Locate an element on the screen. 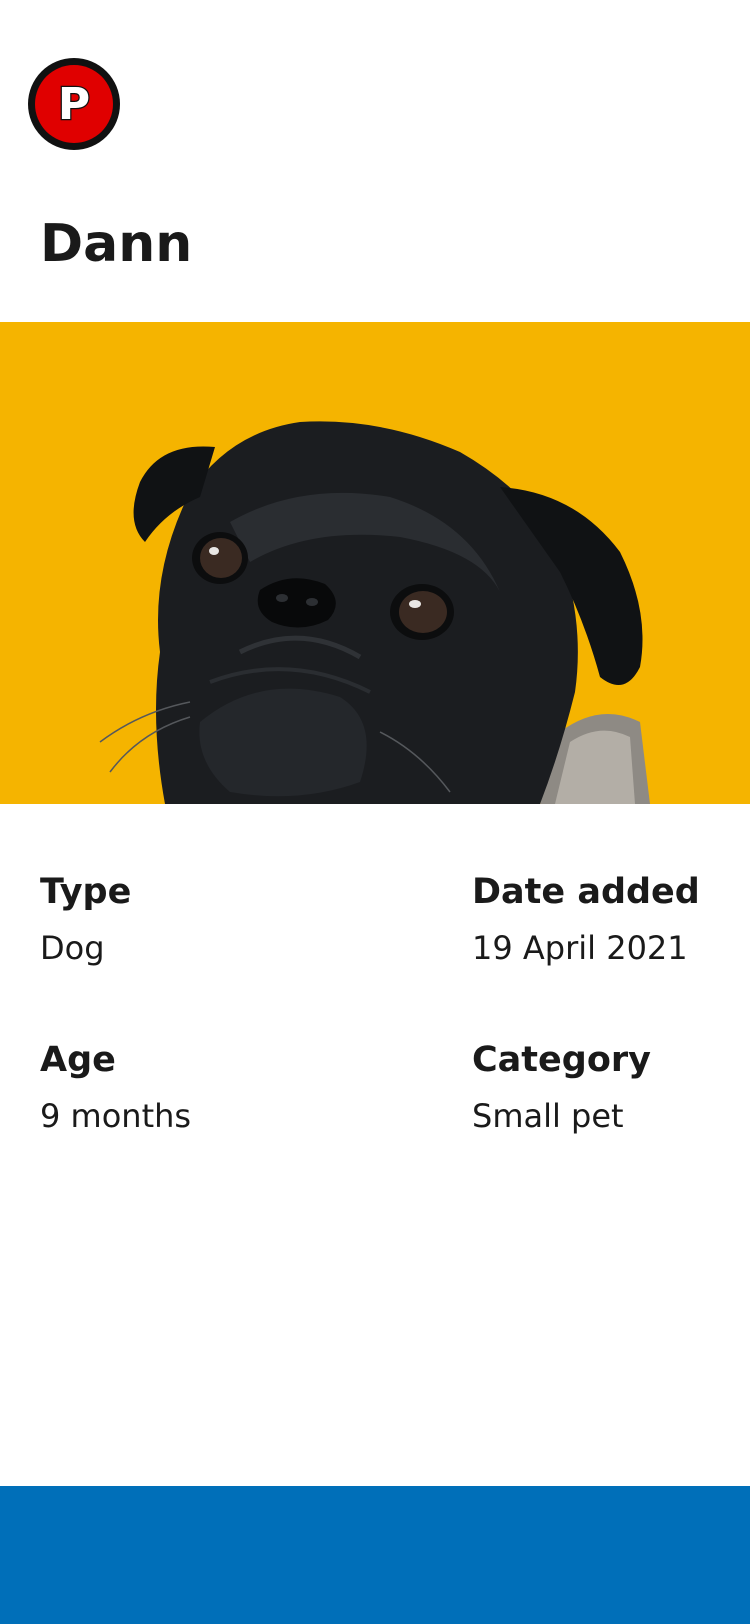 This screenshot has height=1624, width=750. detail-date-added: Date added 19 April 2021 is located at coordinates (586, 920).